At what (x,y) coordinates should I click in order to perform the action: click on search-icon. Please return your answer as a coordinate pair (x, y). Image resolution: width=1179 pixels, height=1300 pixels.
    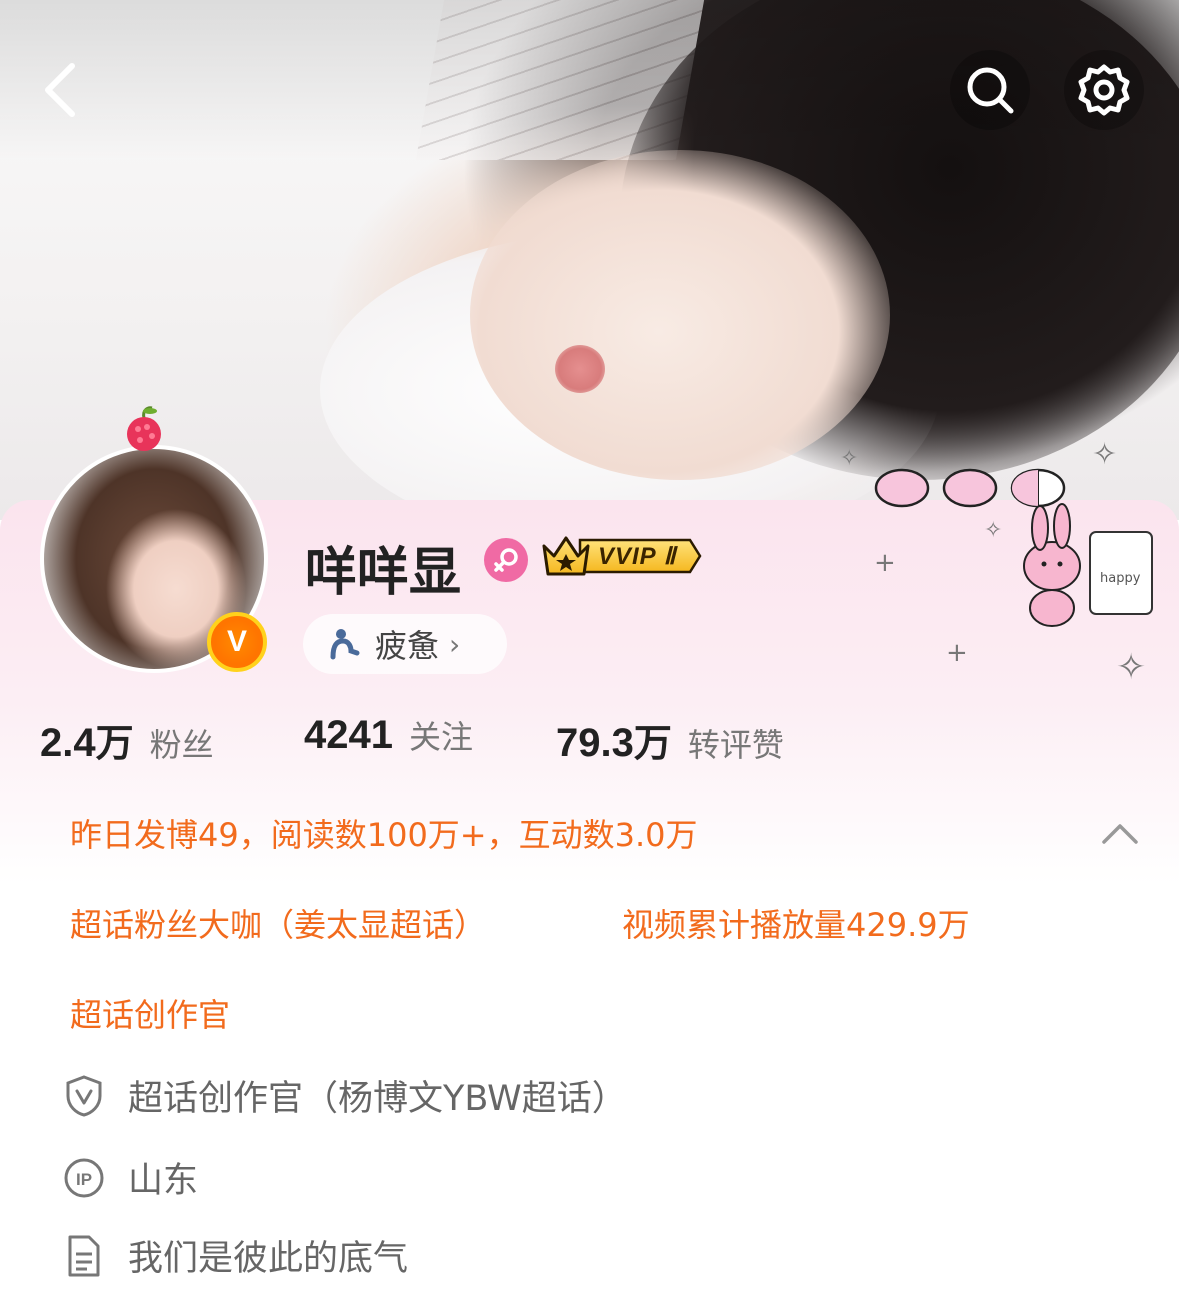
    Looking at the image, I should click on (990, 90).